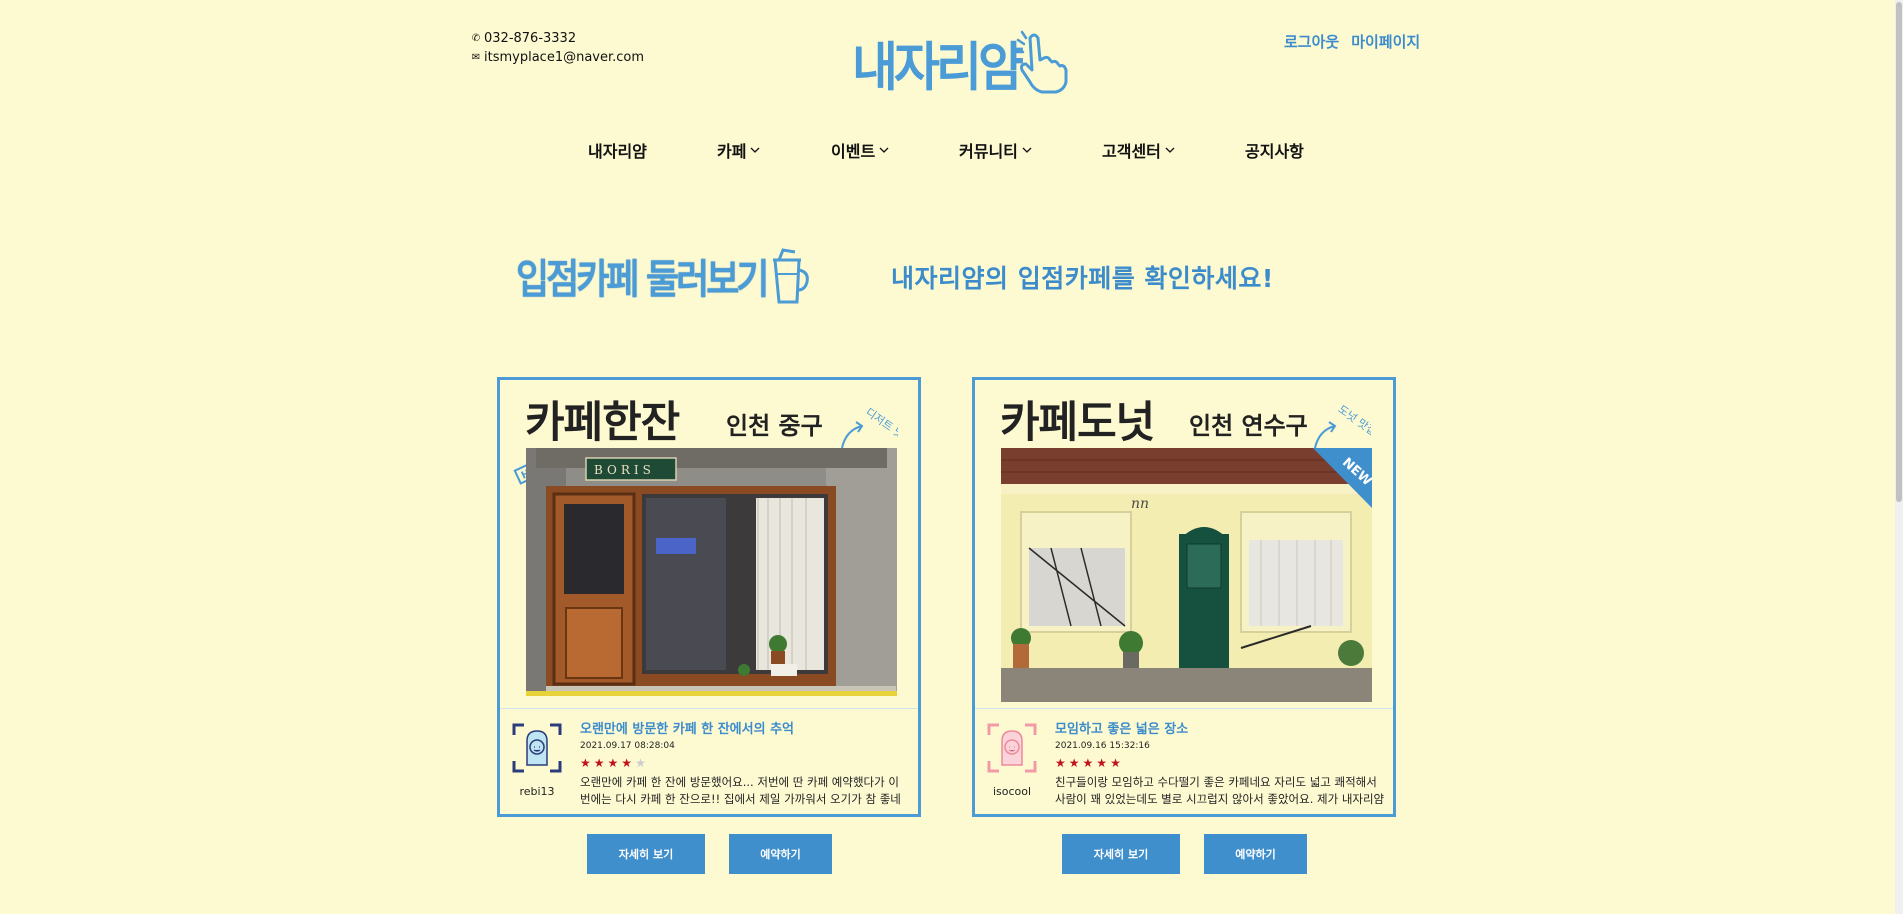 Image resolution: width=1903 pixels, height=914 pixels. Describe the element at coordinates (1186, 575) in the screenshot. I see `cafe-photo: nn NEW` at that location.